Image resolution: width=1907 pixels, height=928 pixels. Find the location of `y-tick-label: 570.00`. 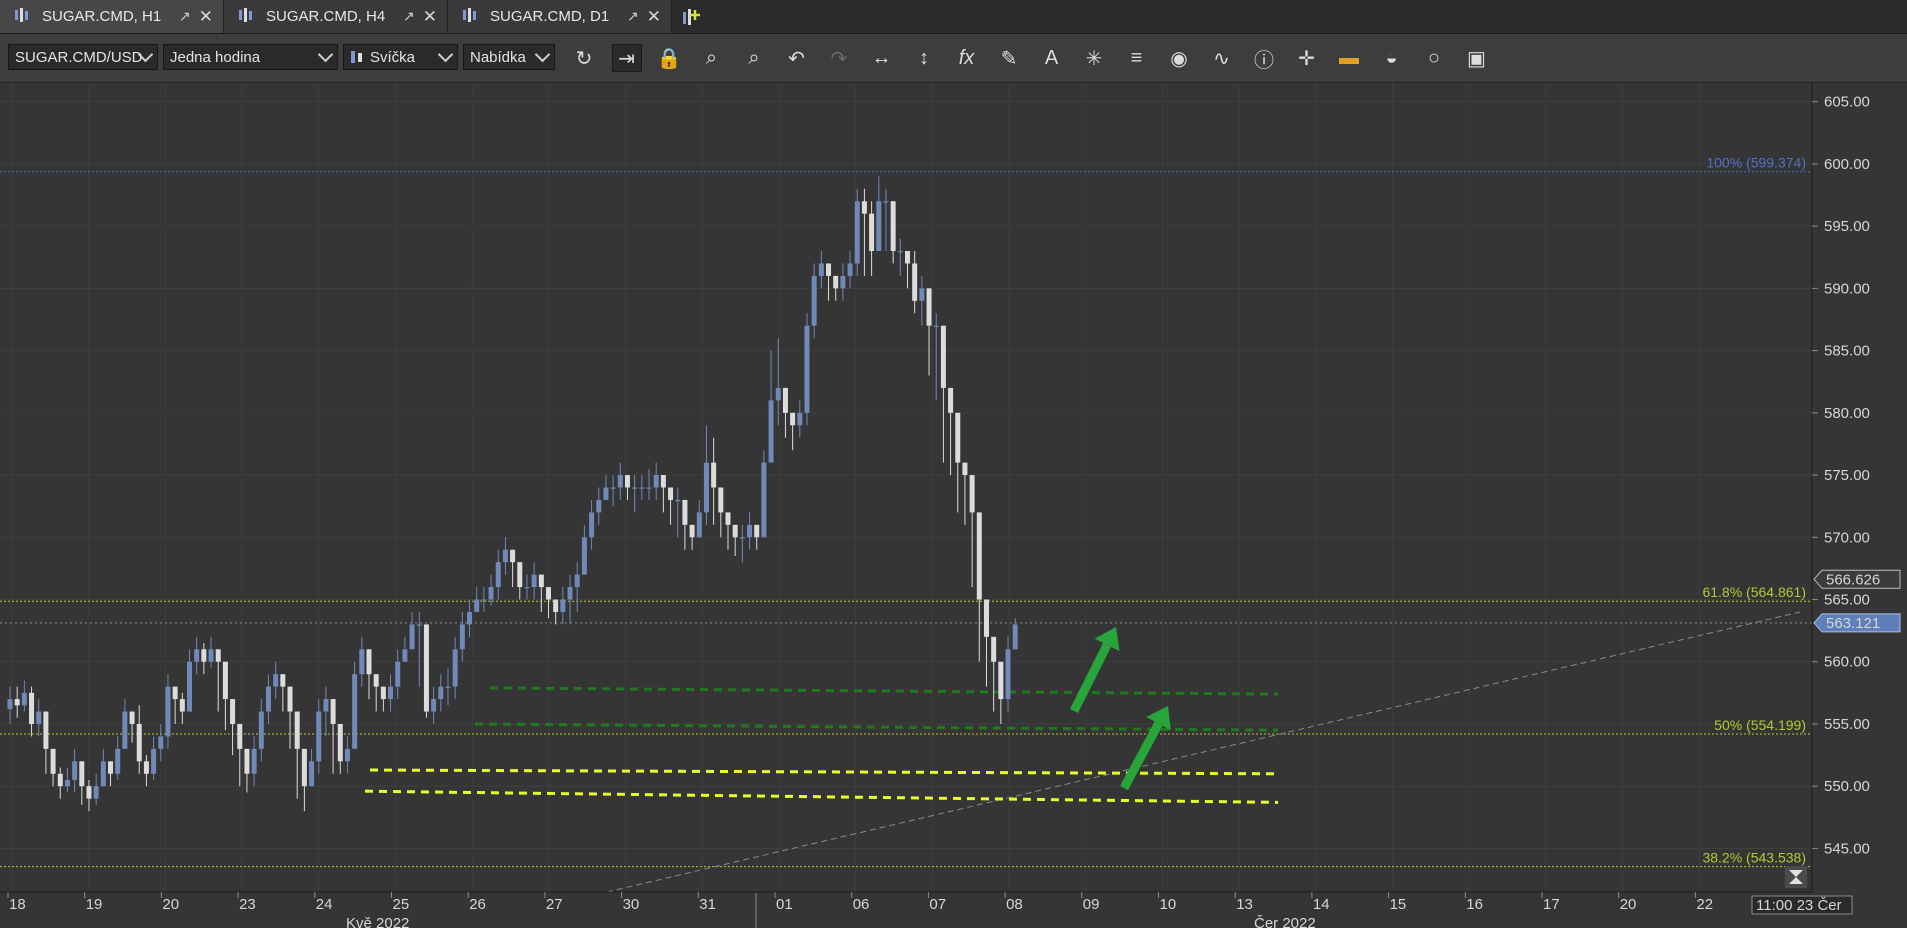

y-tick-label: 570.00 is located at coordinates (1847, 537).